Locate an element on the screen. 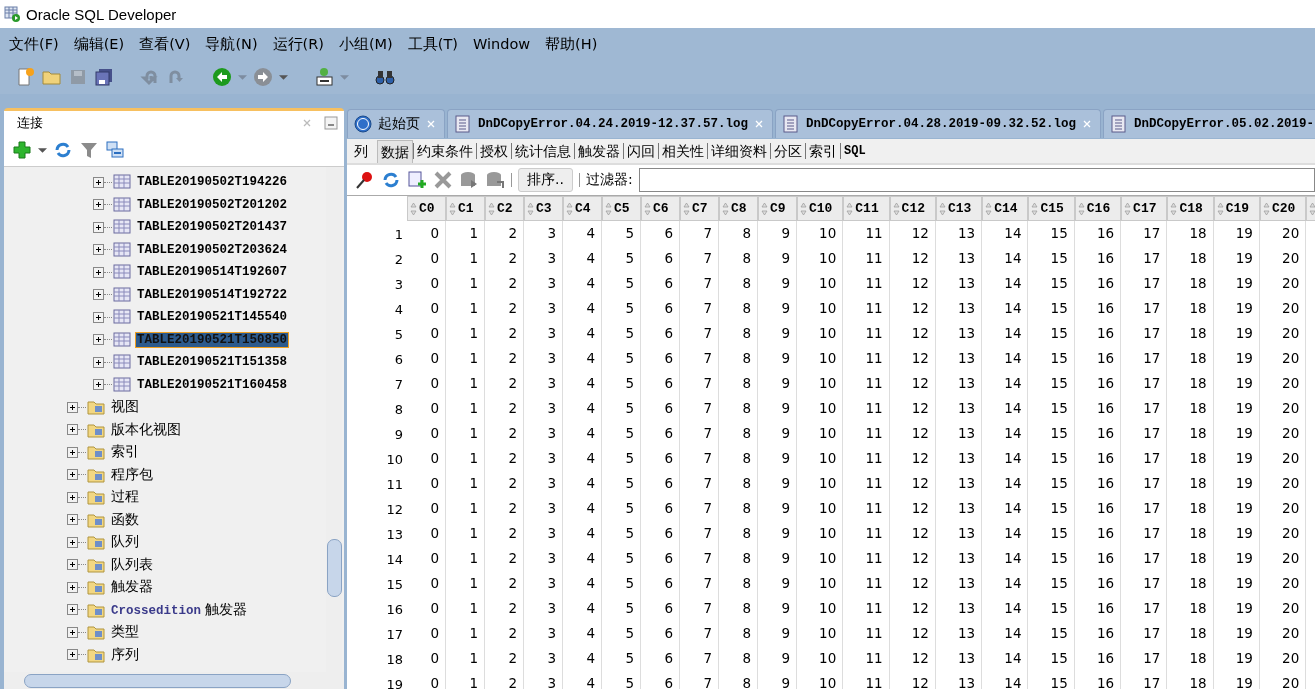 The height and width of the screenshot is (689, 1315). column-header: C20 is located at coordinates (1283, 208).